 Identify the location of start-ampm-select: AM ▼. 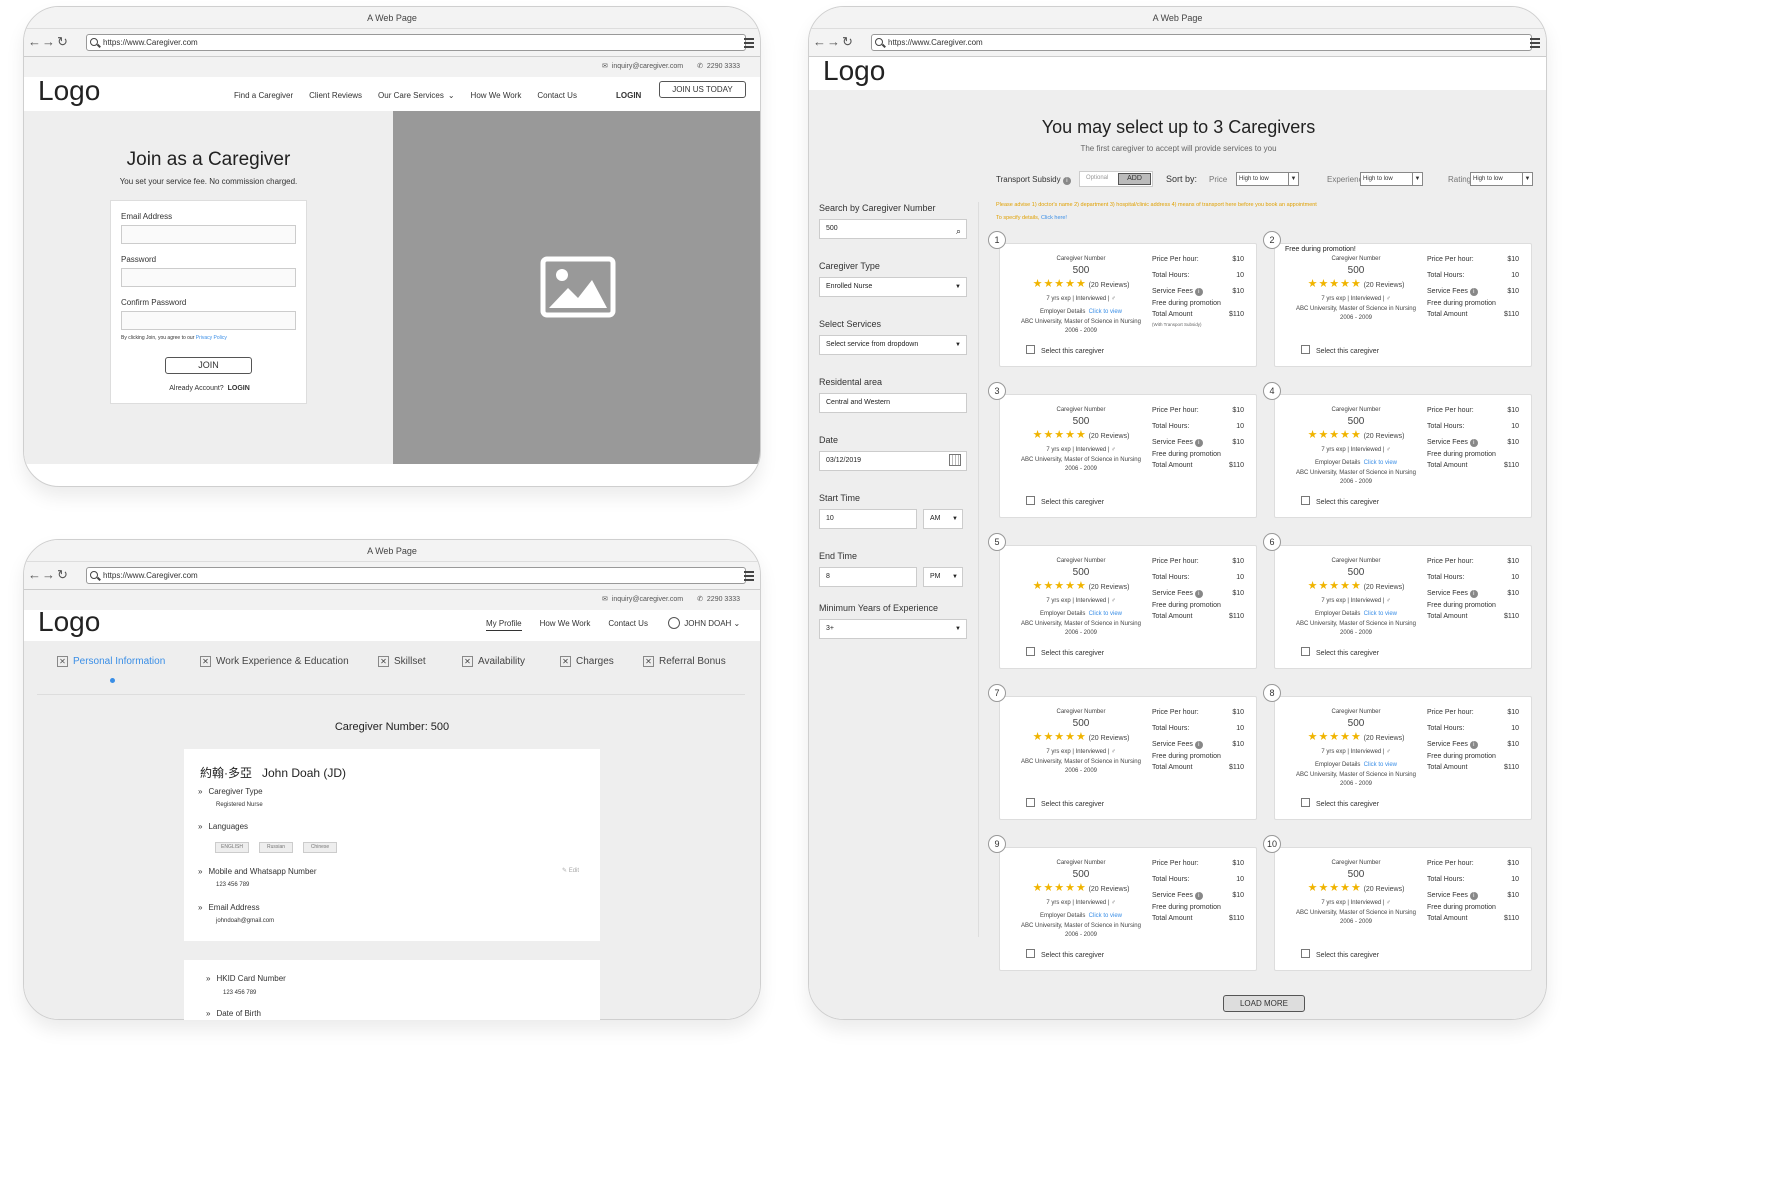
(943, 519).